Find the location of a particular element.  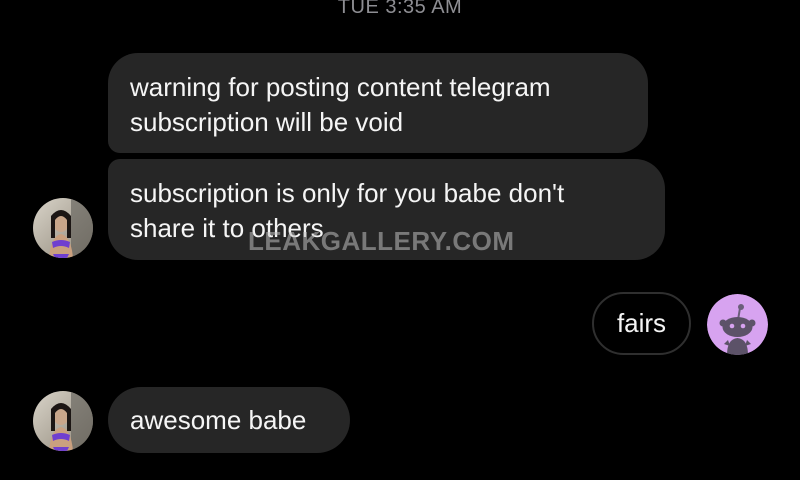

message-text-line: subscription will be void is located at coordinates (267, 122).